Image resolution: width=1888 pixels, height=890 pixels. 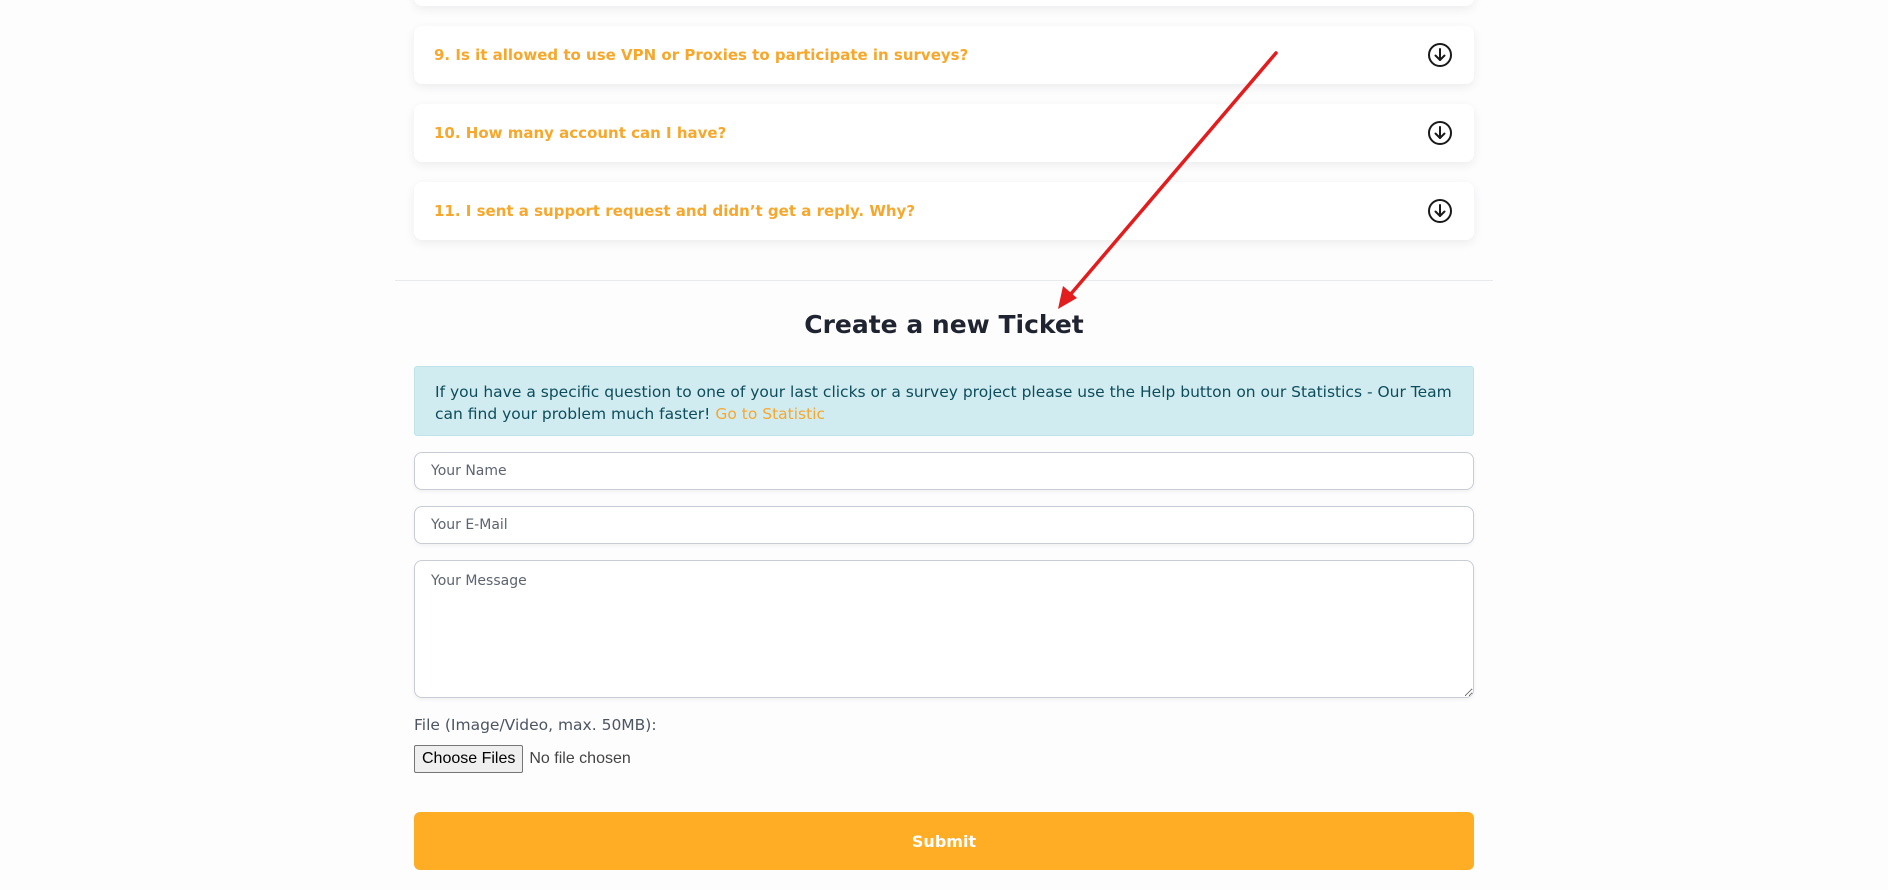 I want to click on file-upload-control: Choose Files No file chosen, so click(x=522, y=759).